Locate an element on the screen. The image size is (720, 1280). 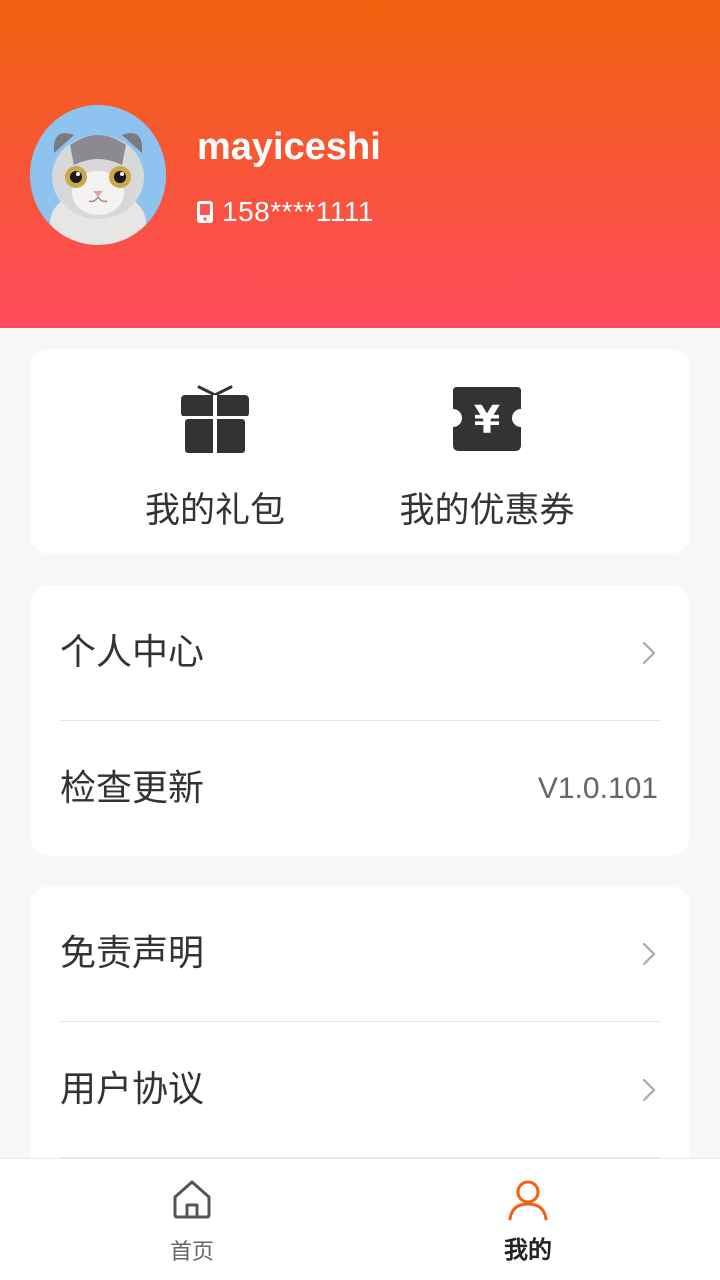
bottom-tab-bar: 首页 我的 is located at coordinates (360, 1219).